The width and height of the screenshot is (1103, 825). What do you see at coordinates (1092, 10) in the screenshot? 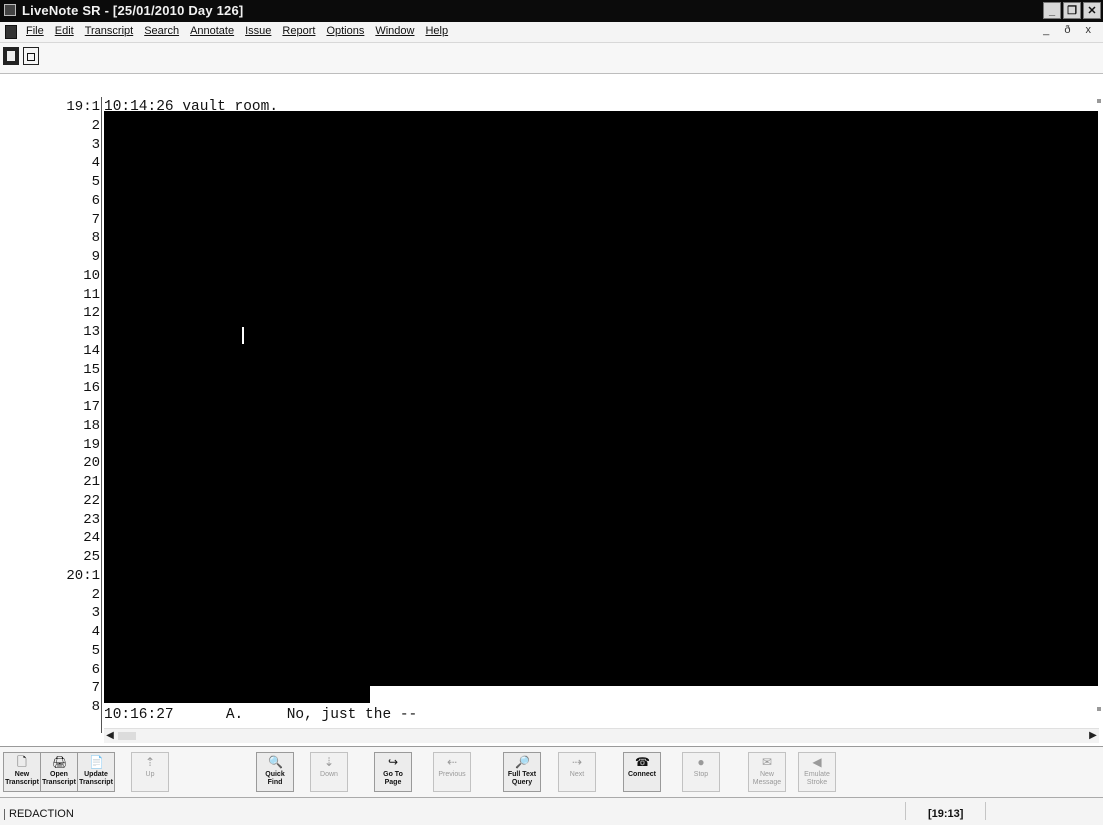
I see `close-button: ✕` at bounding box center [1092, 10].